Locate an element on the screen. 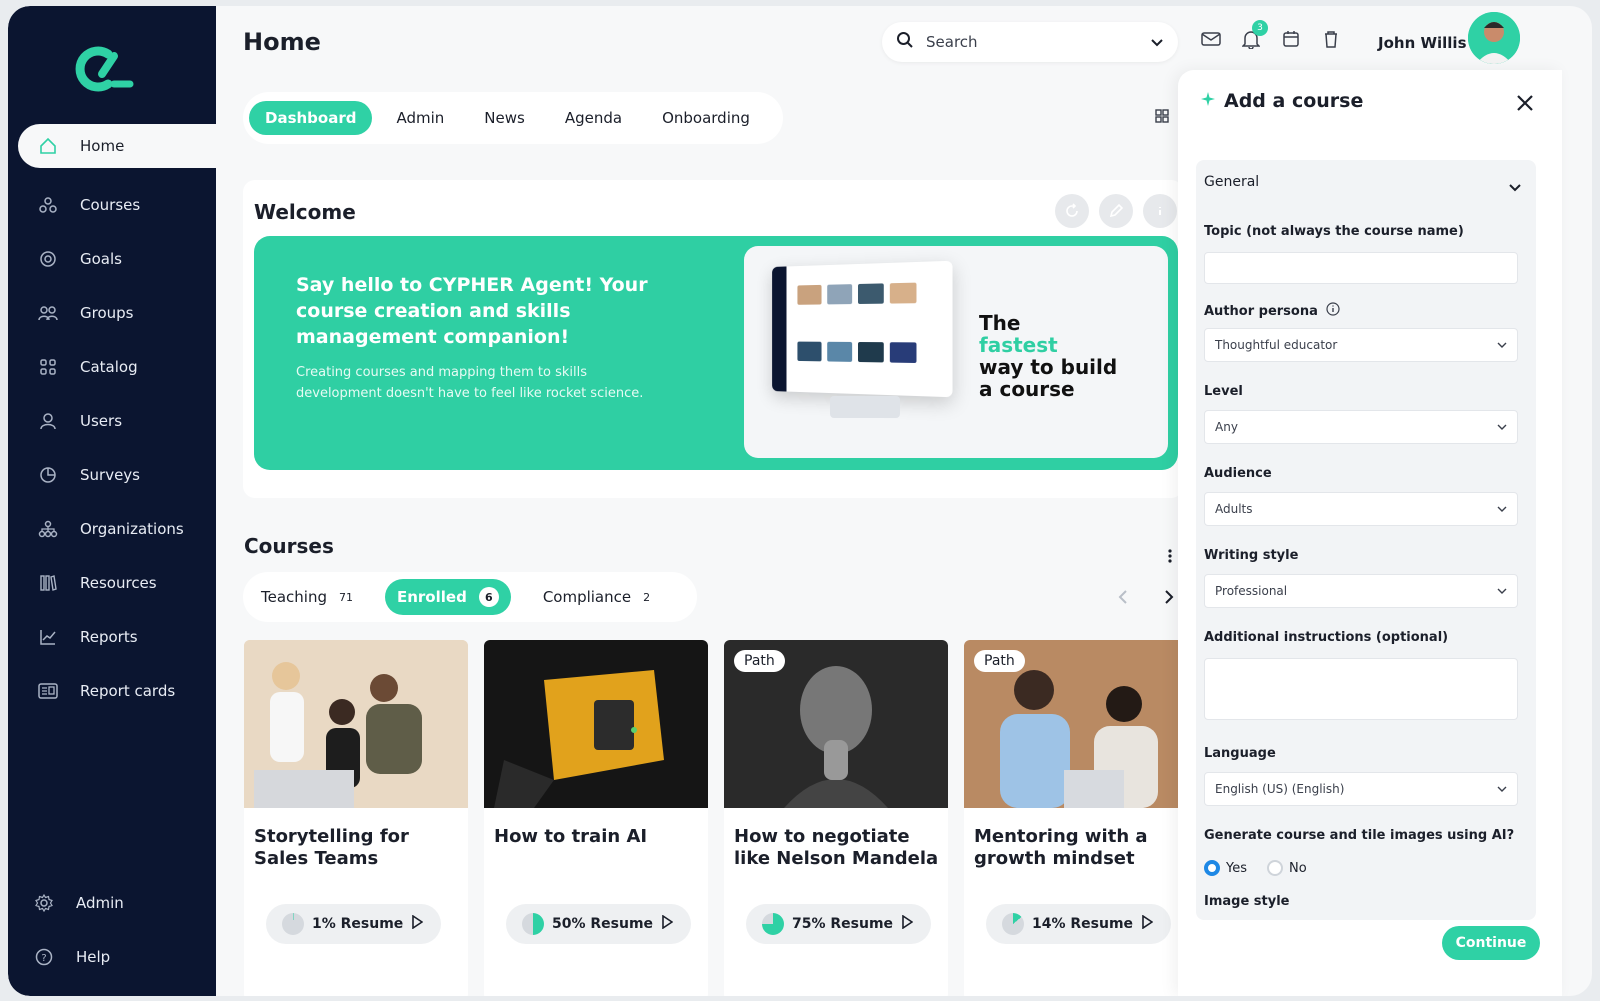  sidebar-item-catalog: Catalog is located at coordinates (112, 367).